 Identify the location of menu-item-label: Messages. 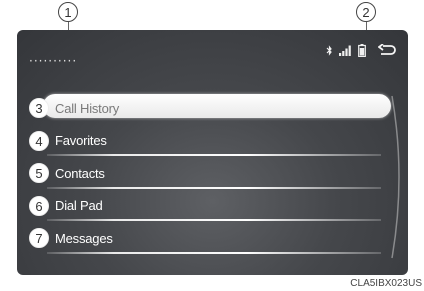
(84, 238).